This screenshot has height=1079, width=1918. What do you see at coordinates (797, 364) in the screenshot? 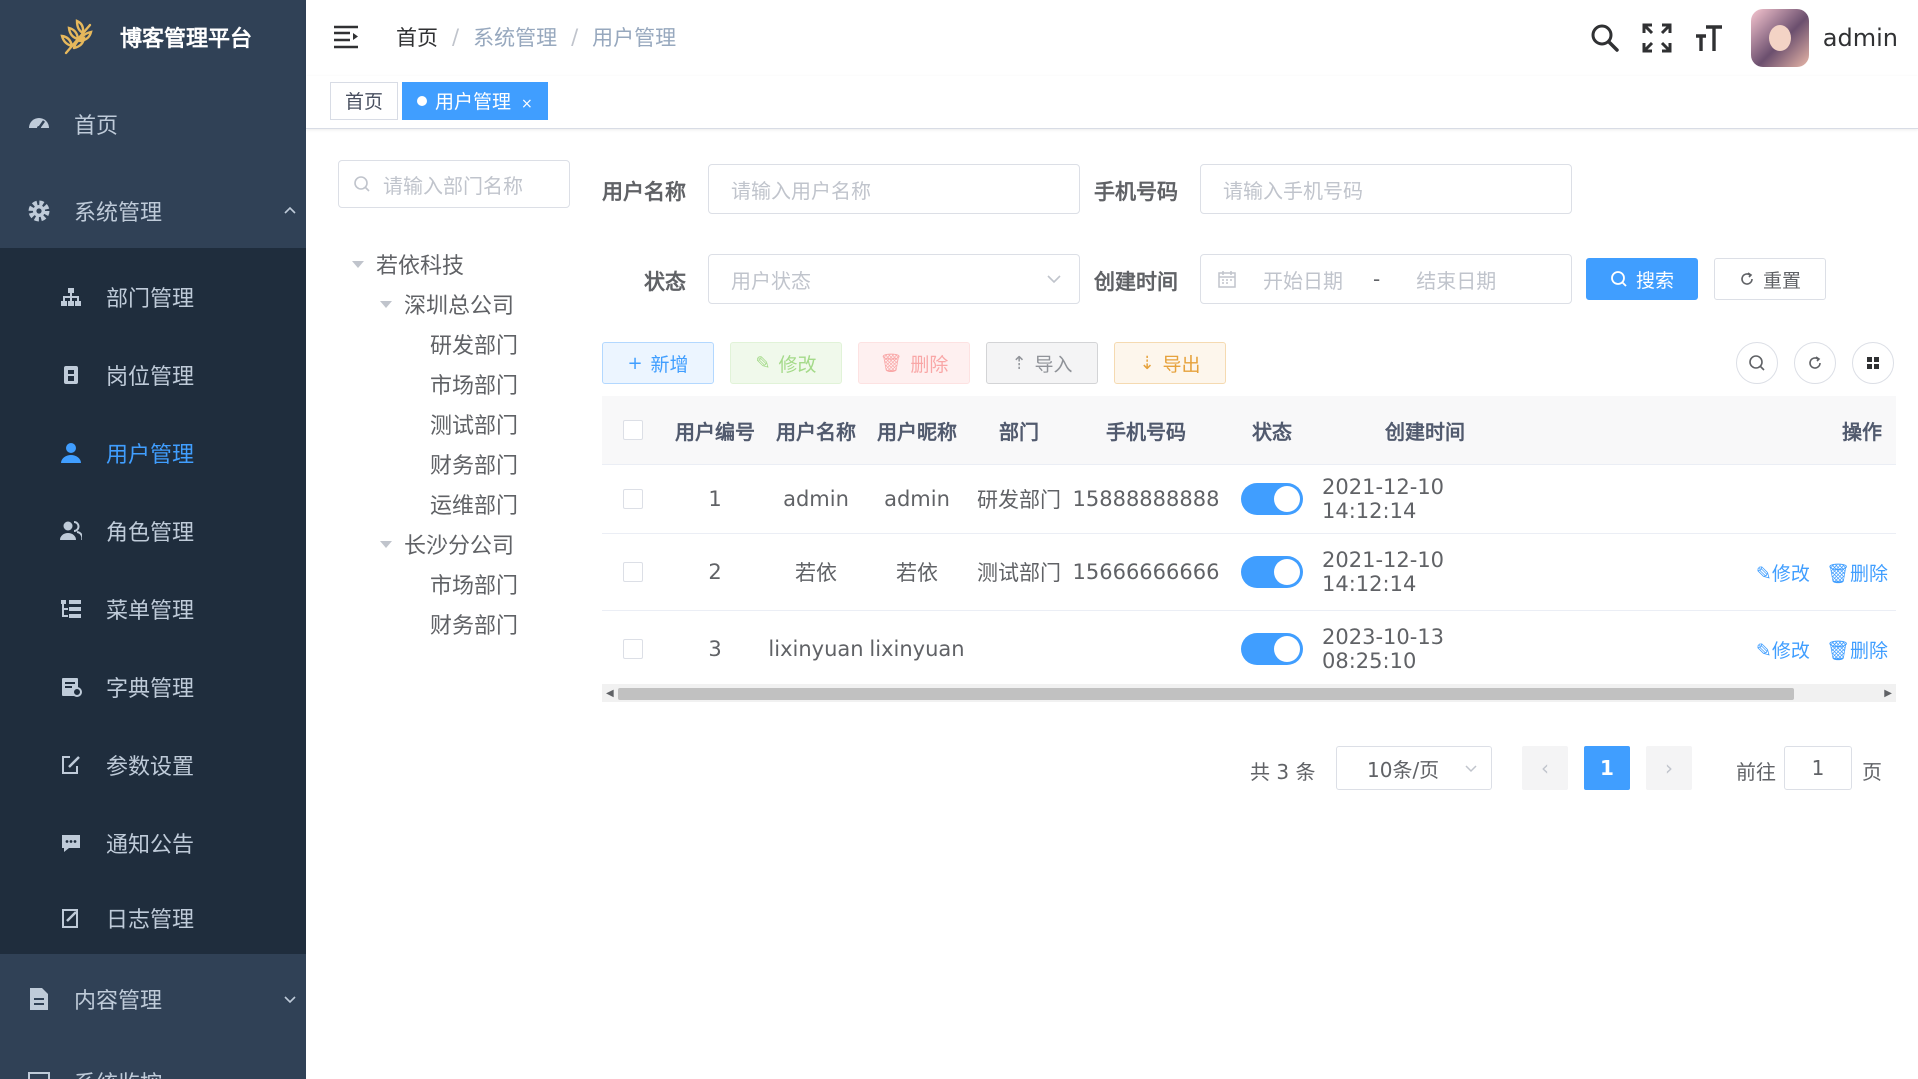
I see `edit-button-label: 修改` at bounding box center [797, 364].